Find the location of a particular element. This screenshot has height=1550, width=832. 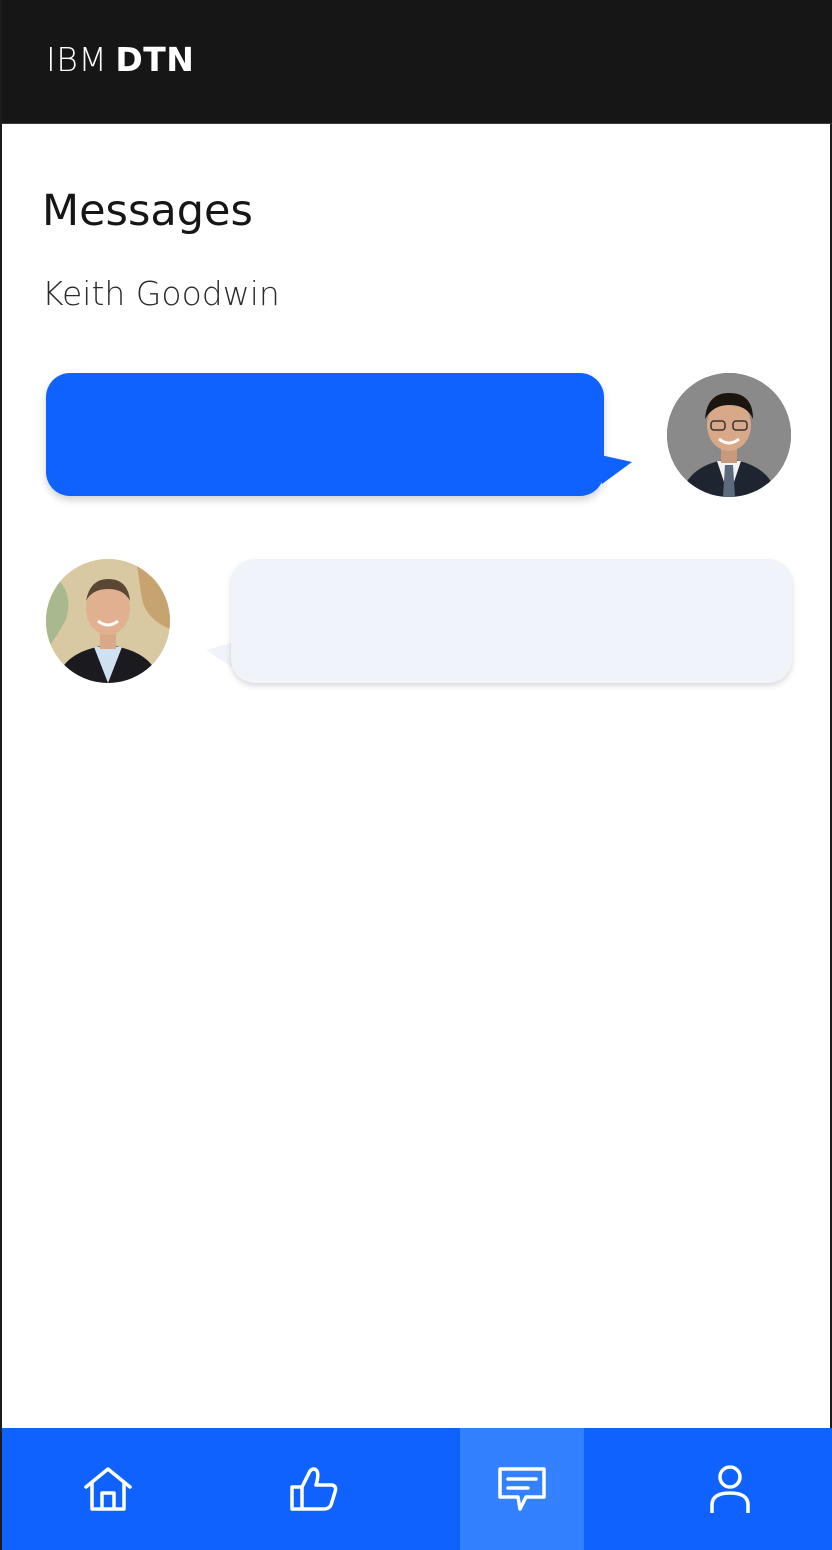

user-icon is located at coordinates (730, 1489).